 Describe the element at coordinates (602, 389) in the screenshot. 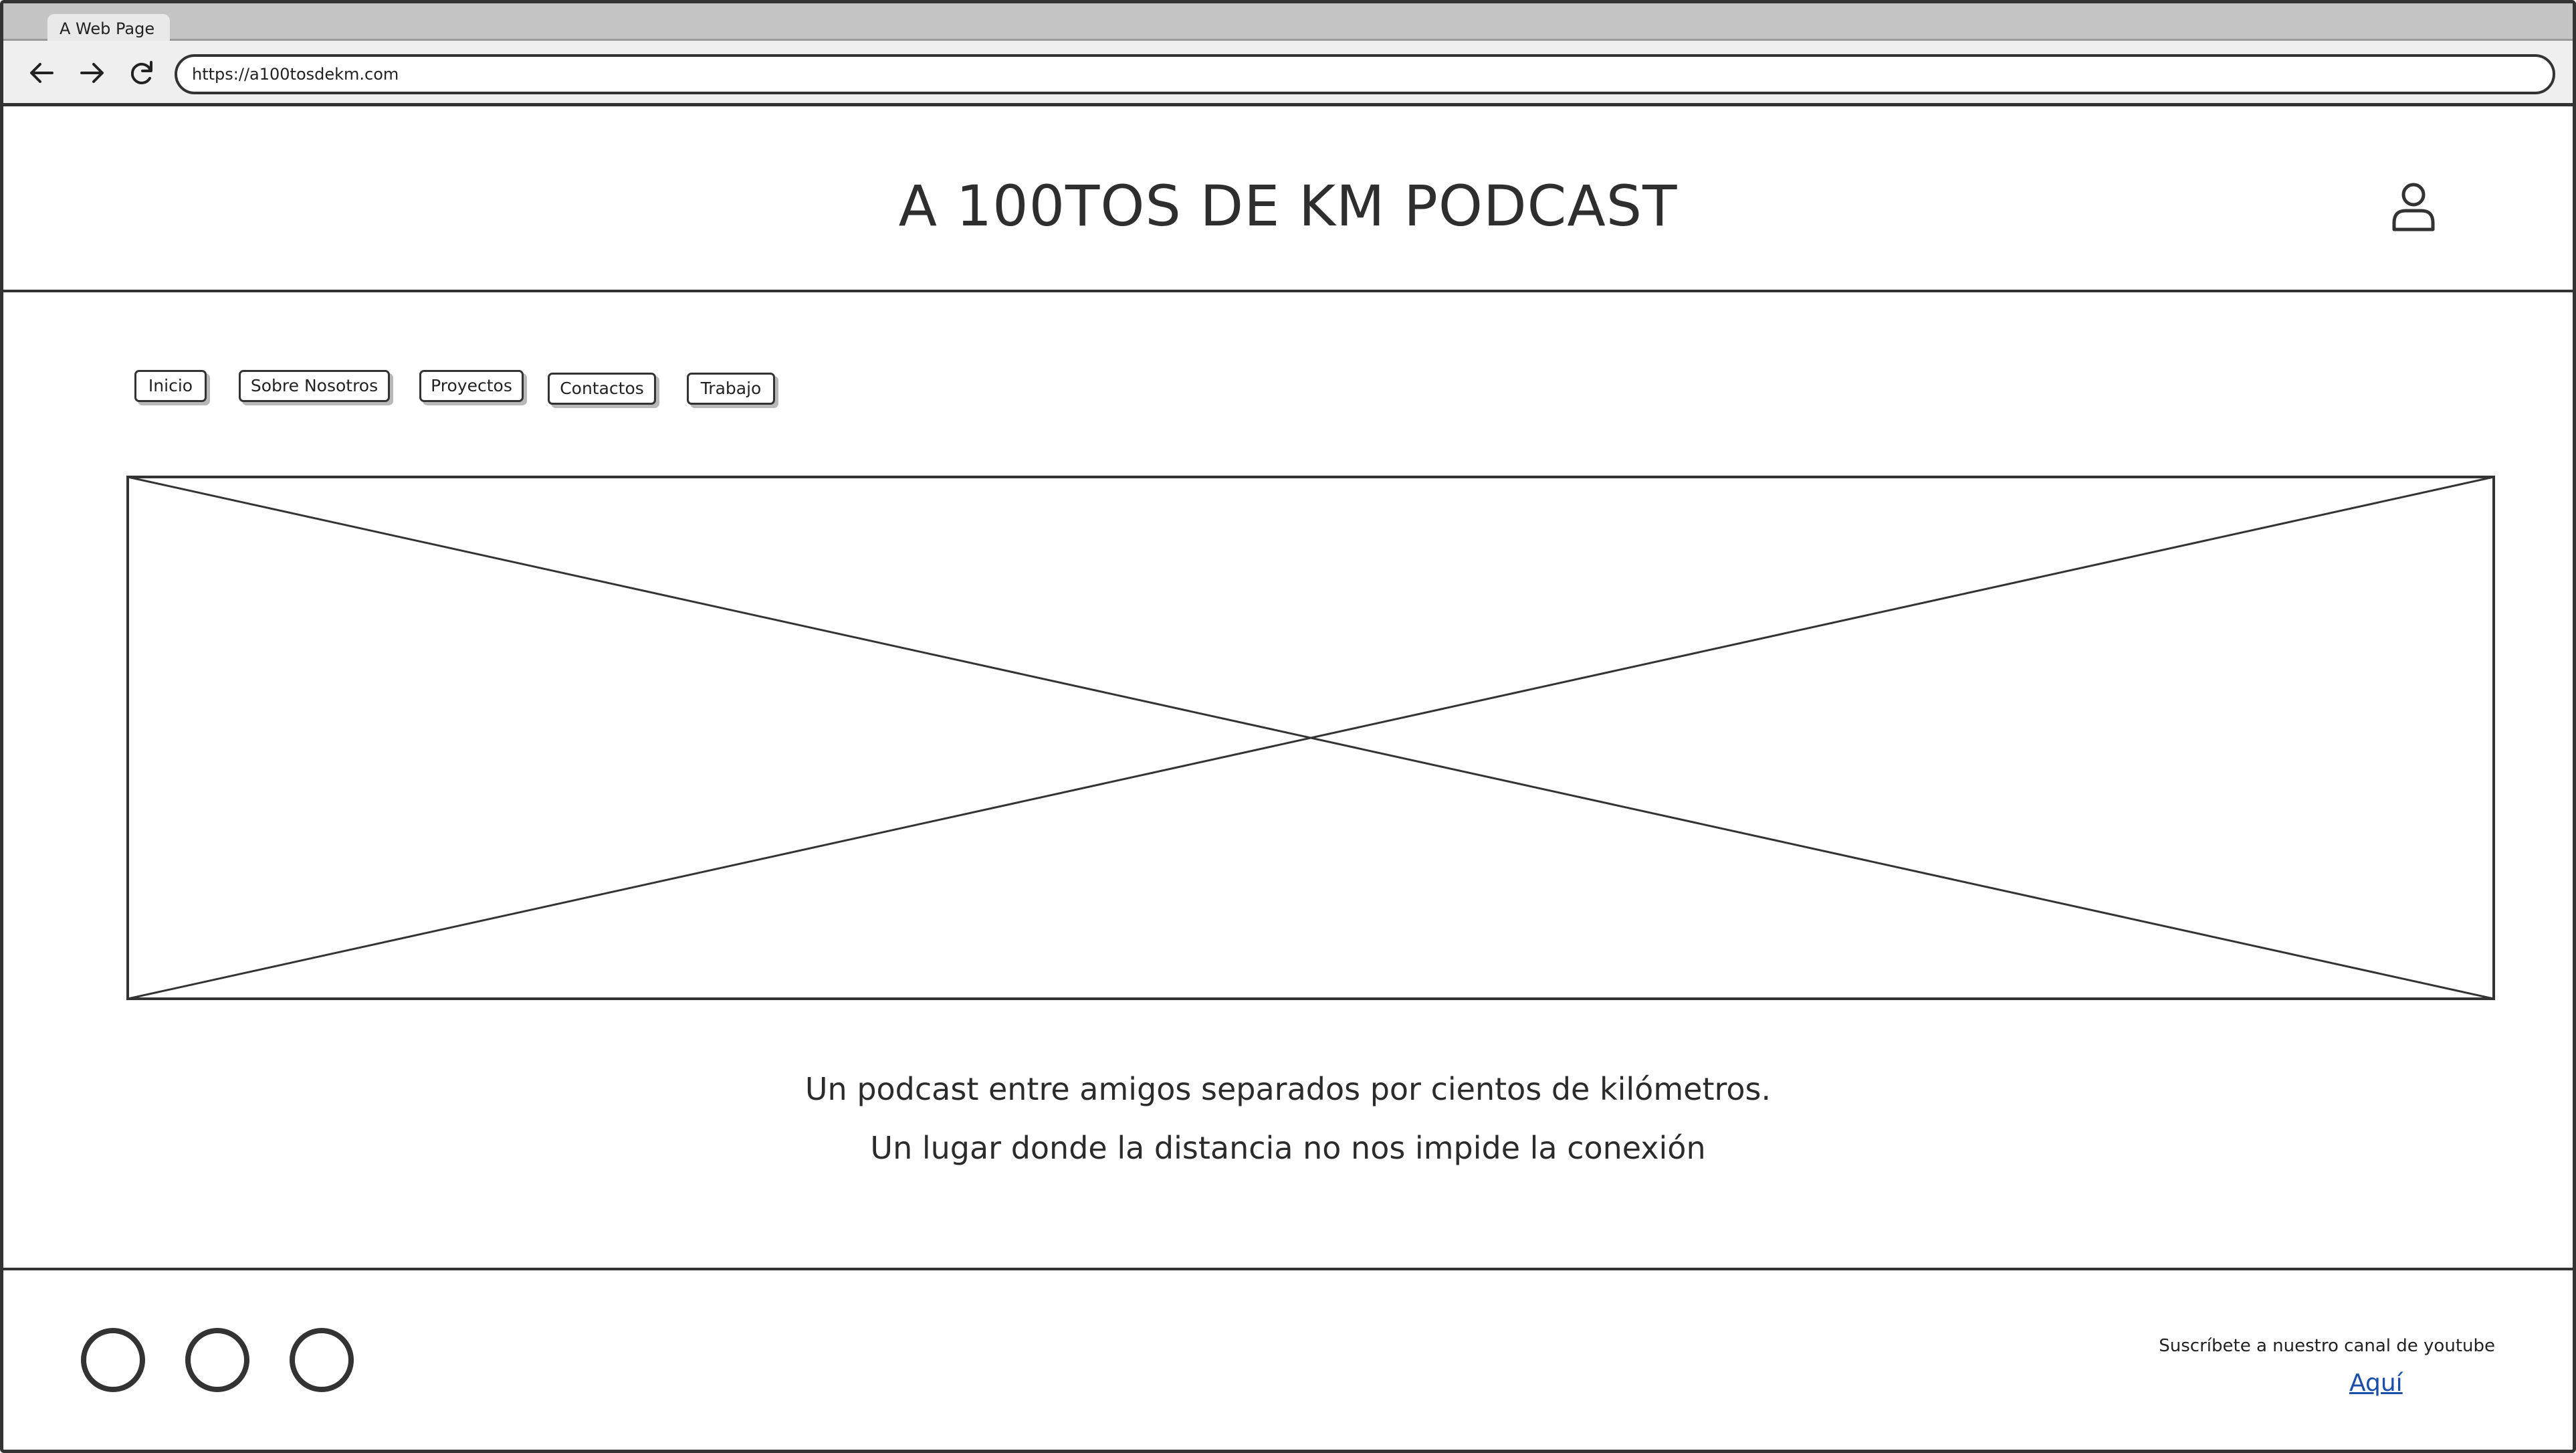

I see `nav-button-contactos: Contactos` at that location.